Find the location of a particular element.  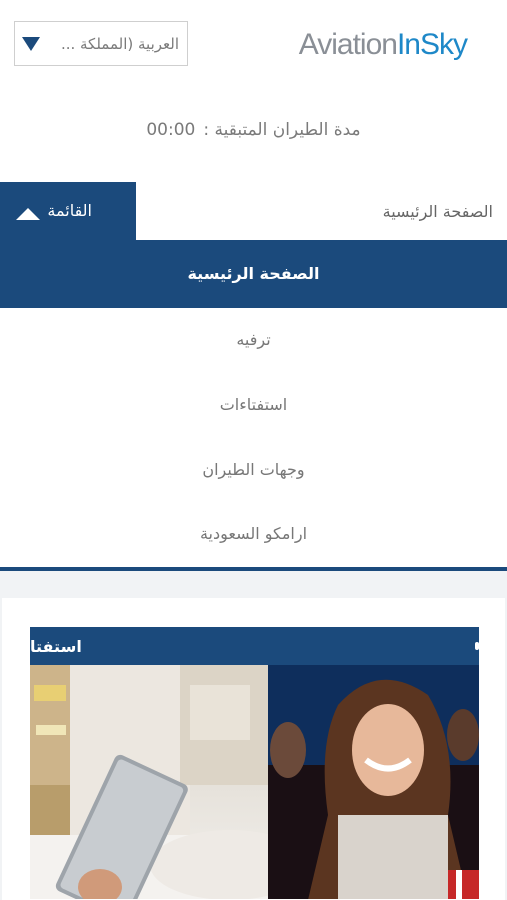

menu-toggle-label: القائمة is located at coordinates (69, 210).